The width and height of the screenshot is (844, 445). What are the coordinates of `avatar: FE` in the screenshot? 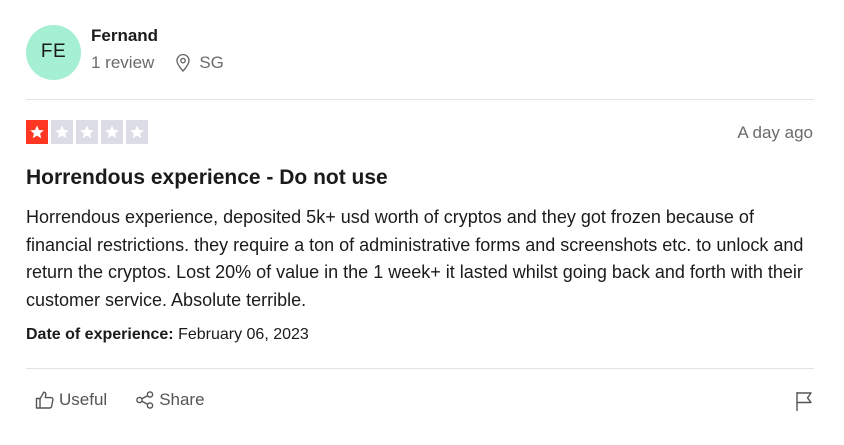 It's located at (53, 52).